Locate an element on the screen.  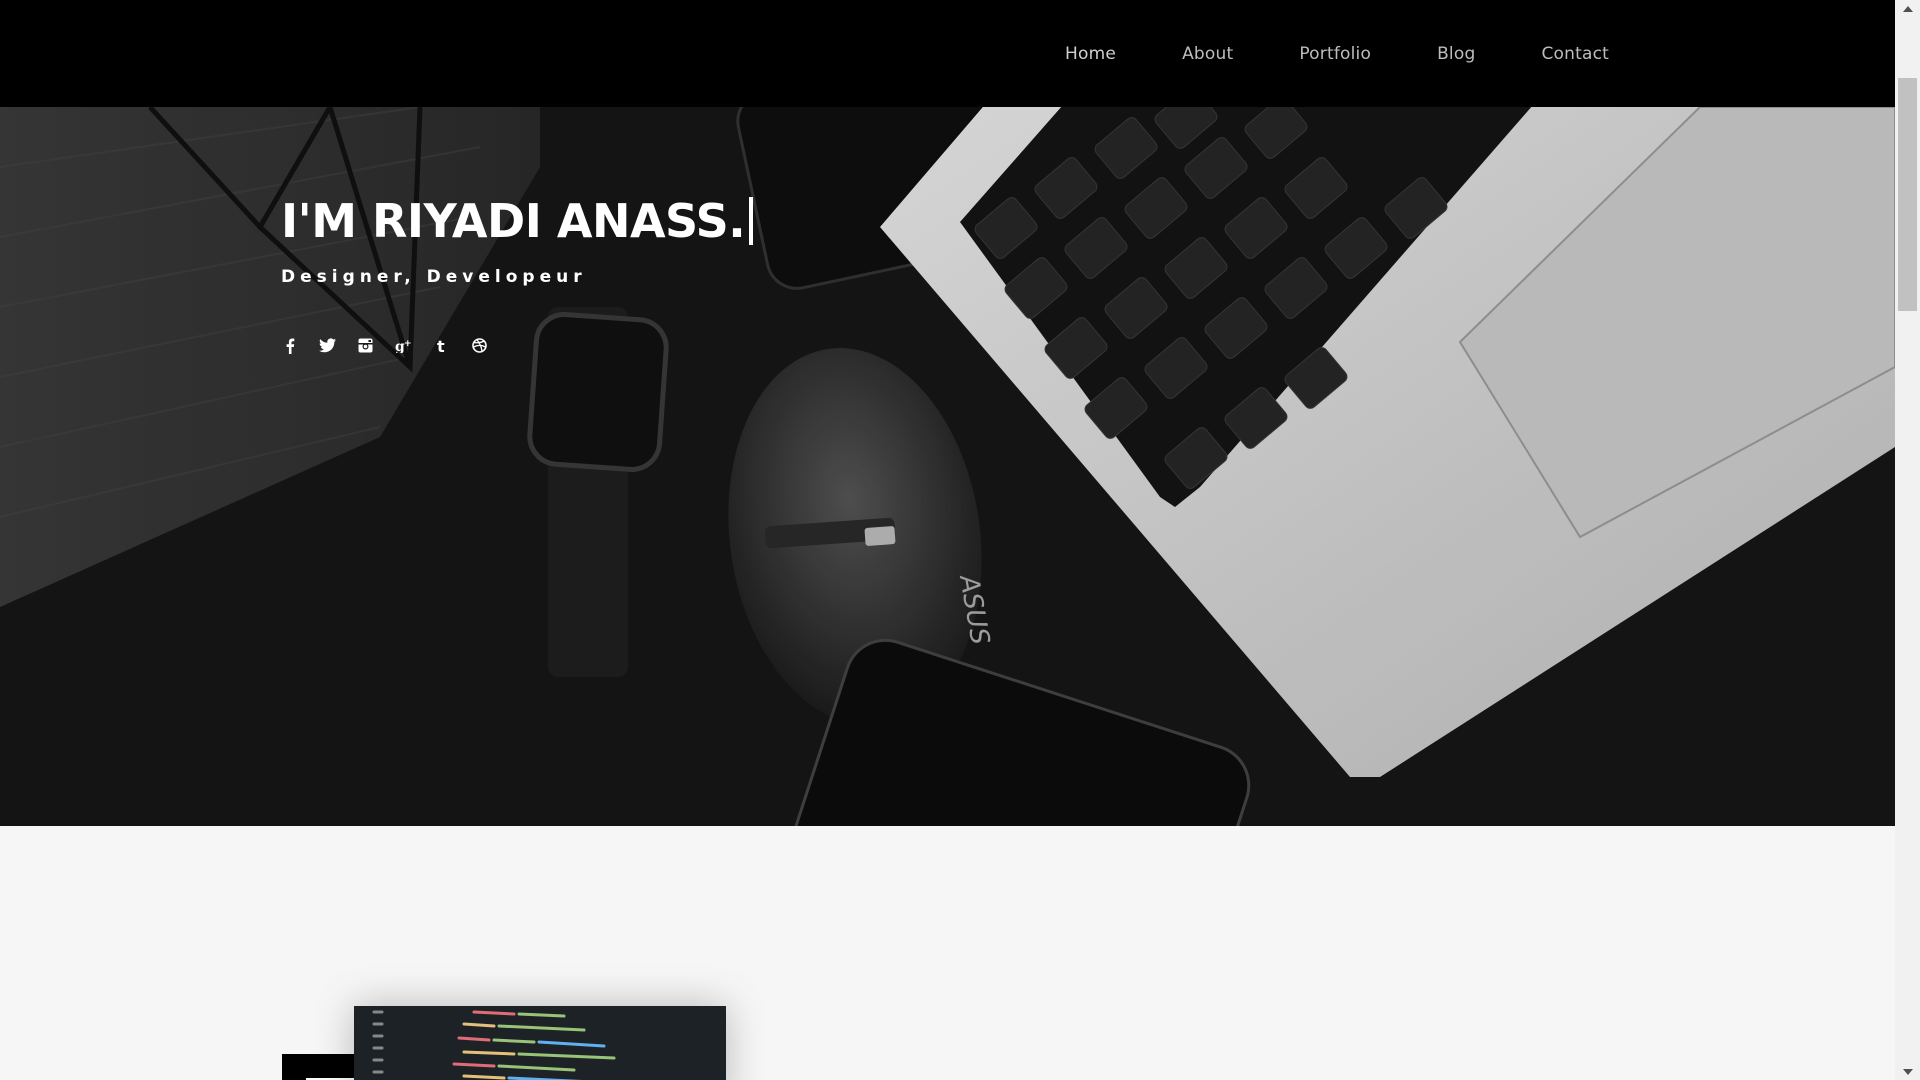
code-lines-graphic is located at coordinates (540, 1043).